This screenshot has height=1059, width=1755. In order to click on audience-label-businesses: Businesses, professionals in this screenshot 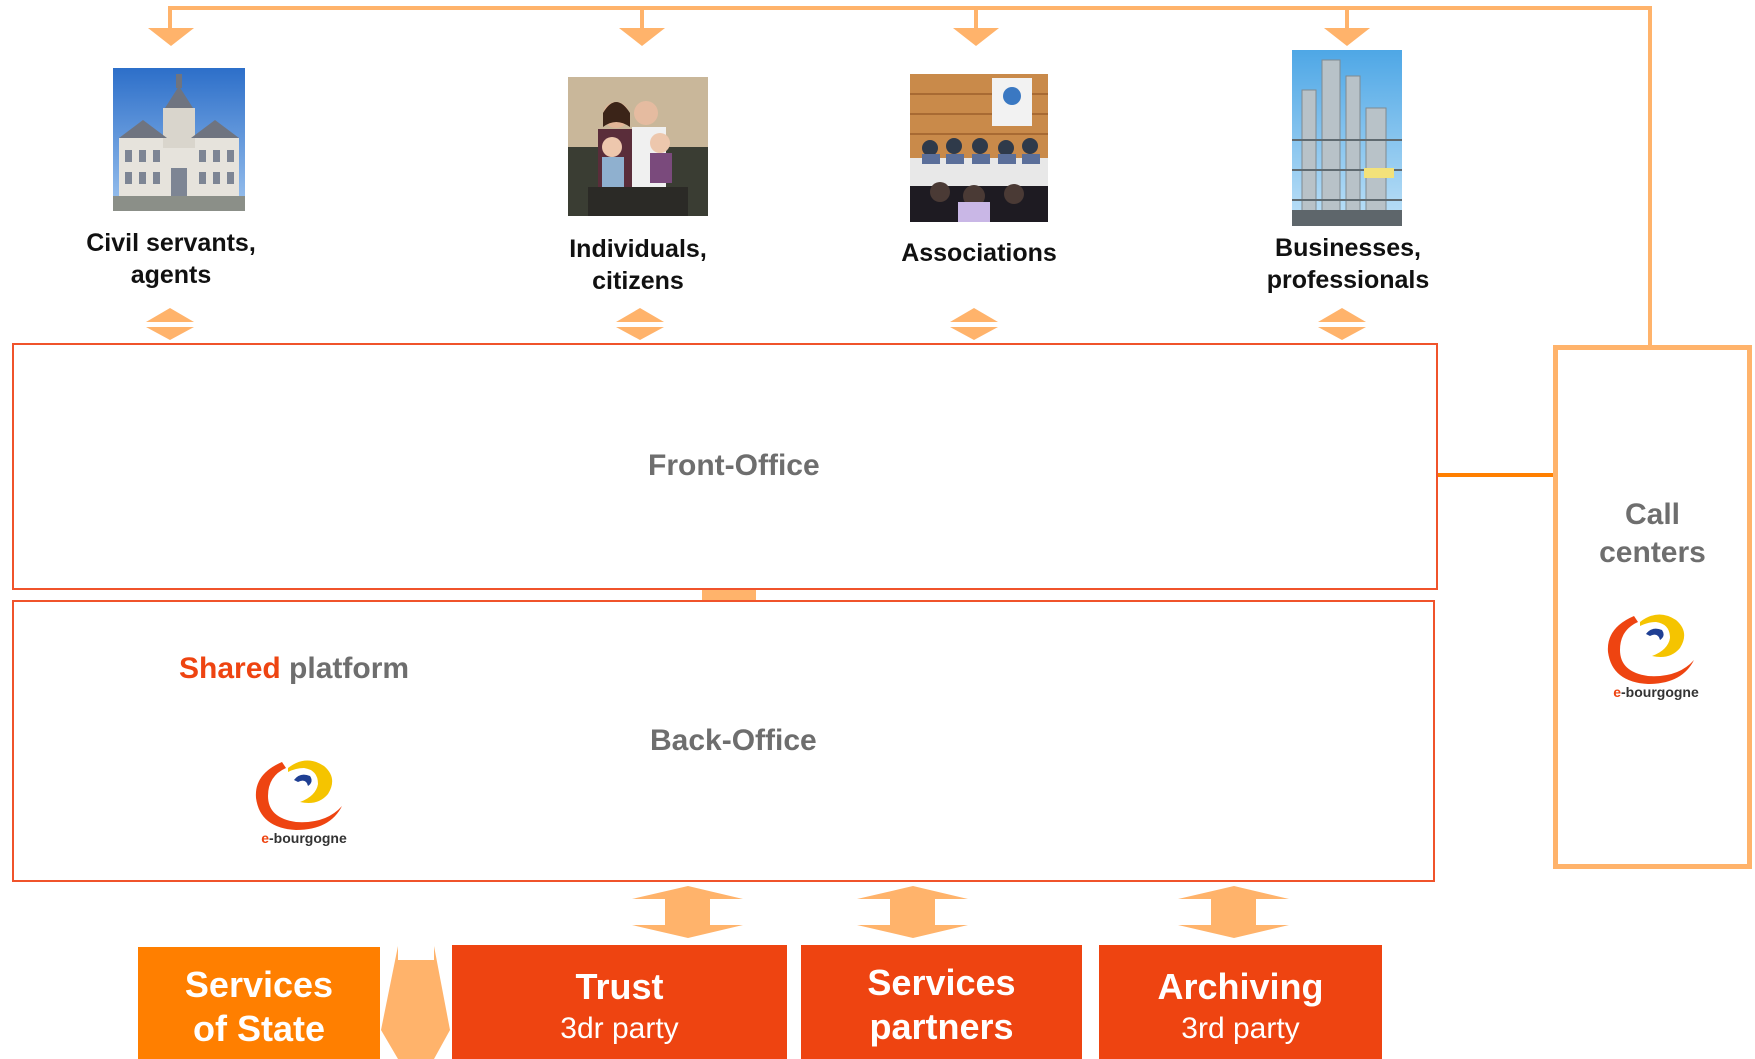, I will do `click(1348, 264)`.